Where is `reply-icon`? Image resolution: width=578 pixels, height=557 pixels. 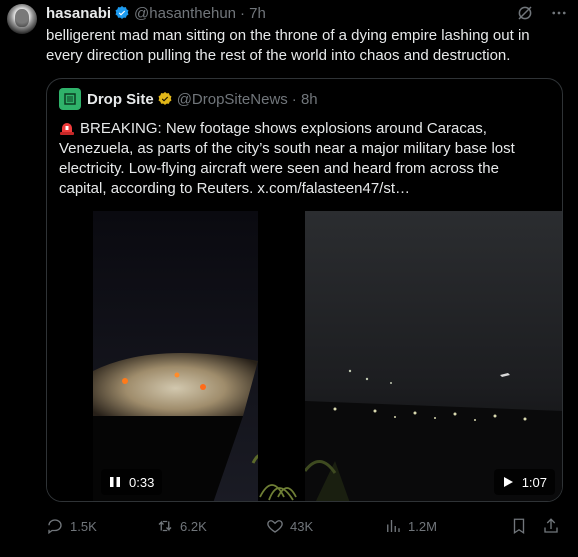
reply-icon is located at coordinates (55, 526).